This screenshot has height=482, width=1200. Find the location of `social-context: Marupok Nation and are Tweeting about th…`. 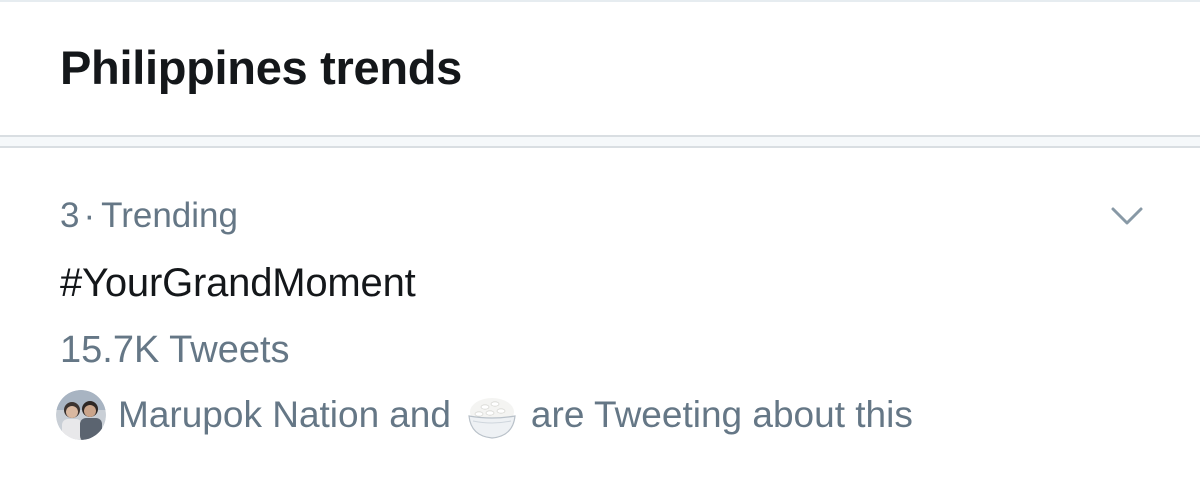

social-context: Marupok Nation and are Tweeting about th… is located at coordinates (484, 415).